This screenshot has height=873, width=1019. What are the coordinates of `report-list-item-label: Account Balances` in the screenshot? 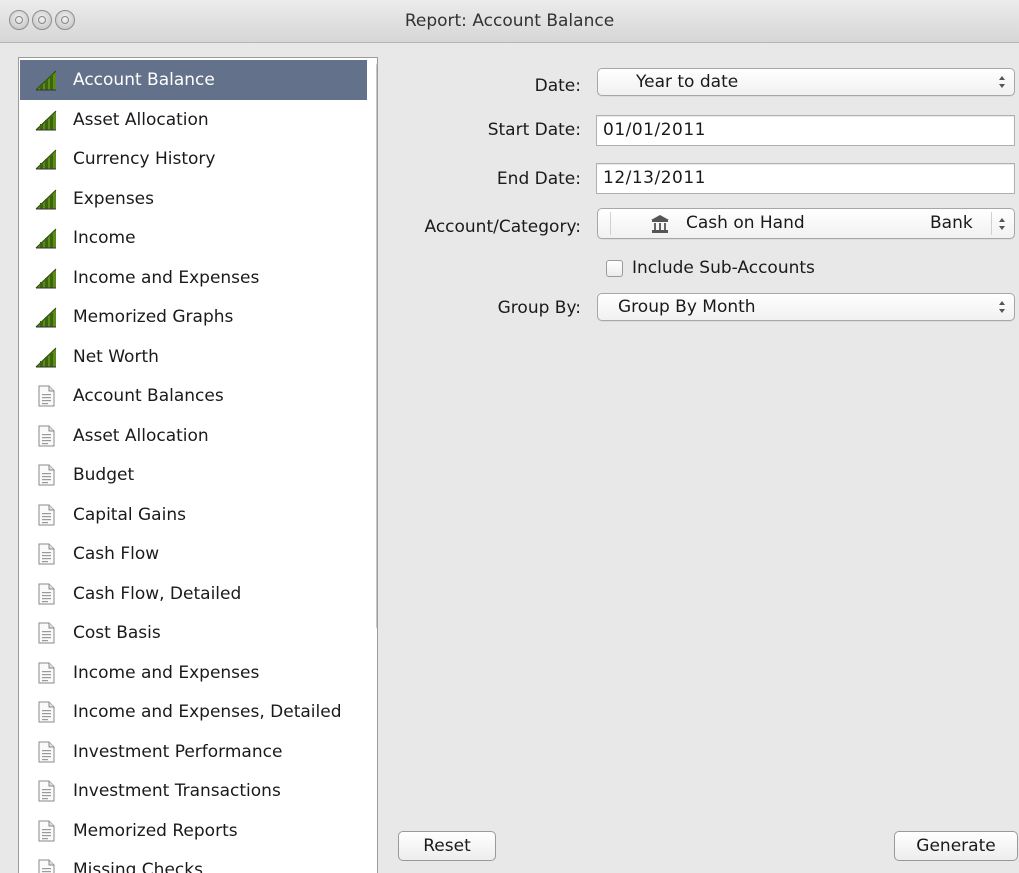 It's located at (148, 396).